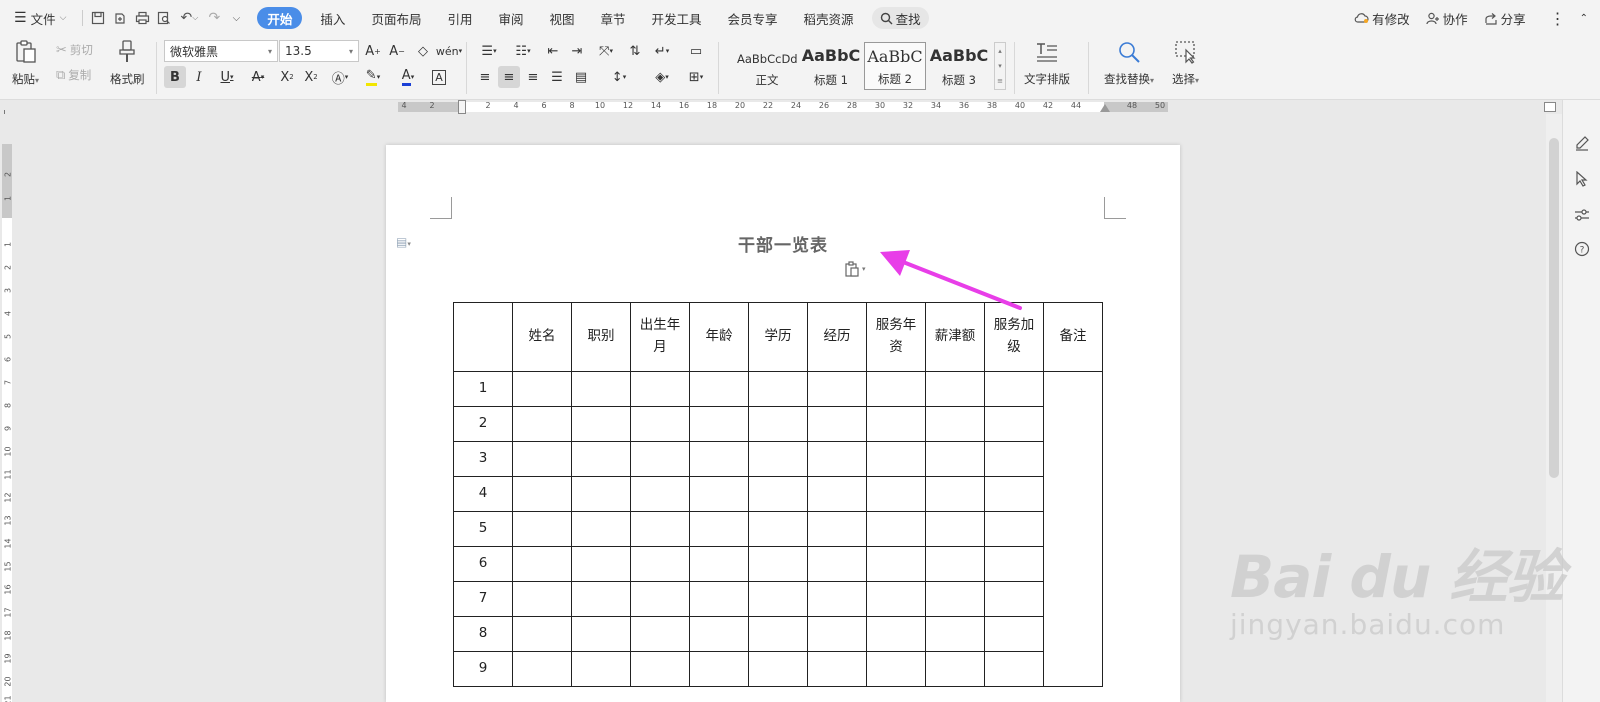 This screenshot has height=702, width=1600. Describe the element at coordinates (837, 337) in the screenshot. I see `table-header-cell: 经历` at that location.